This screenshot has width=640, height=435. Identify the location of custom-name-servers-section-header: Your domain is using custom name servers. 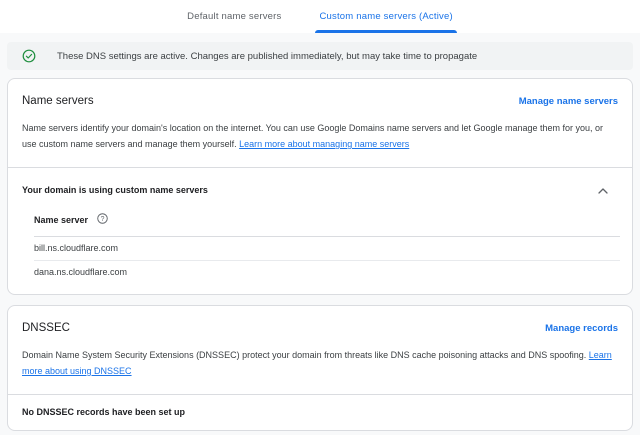
(320, 189).